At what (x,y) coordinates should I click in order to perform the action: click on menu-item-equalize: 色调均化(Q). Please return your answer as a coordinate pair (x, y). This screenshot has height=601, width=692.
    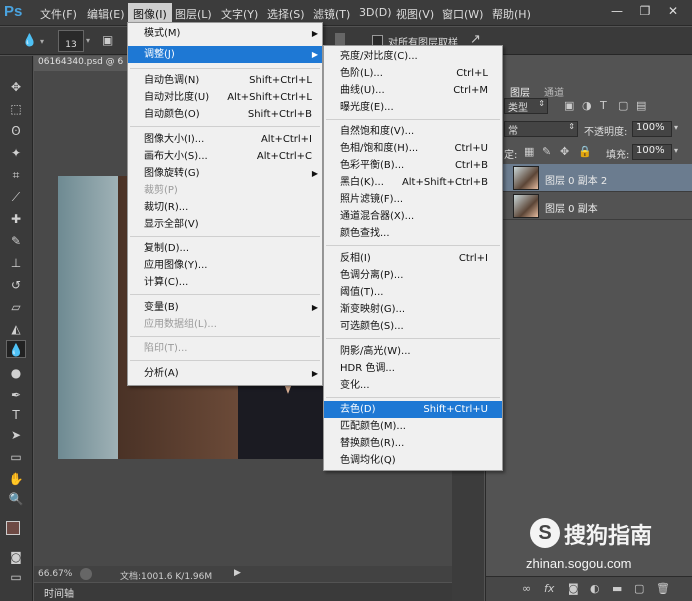
    Looking at the image, I should click on (413, 460).